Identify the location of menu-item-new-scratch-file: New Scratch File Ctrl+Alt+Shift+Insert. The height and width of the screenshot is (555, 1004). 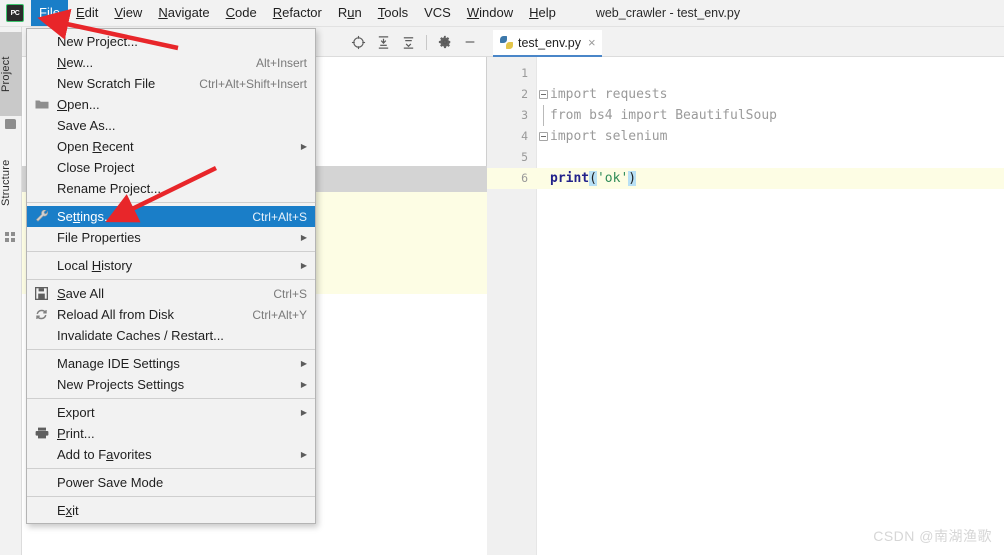
(171, 83).